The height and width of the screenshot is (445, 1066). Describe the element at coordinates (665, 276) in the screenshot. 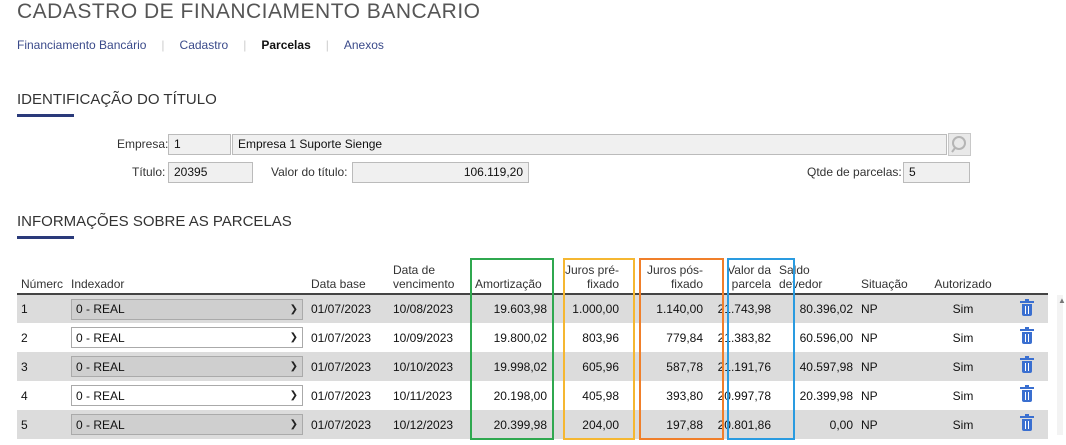

I see `col-header-juros-pos: Juros pós-fixado` at that location.